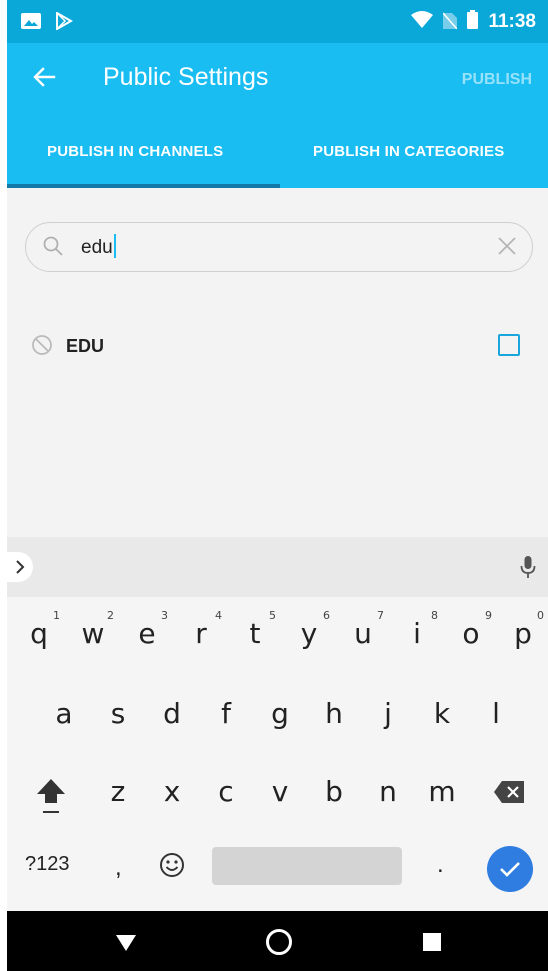 The image size is (548, 971). I want to click on key-hint: 5, so click(272, 615).